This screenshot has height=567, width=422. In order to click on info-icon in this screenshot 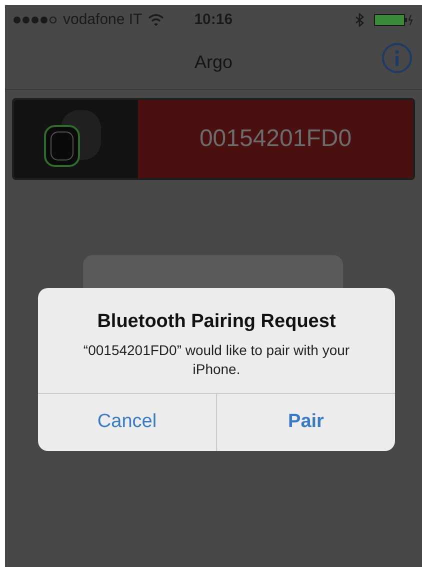, I will do `click(397, 58)`.